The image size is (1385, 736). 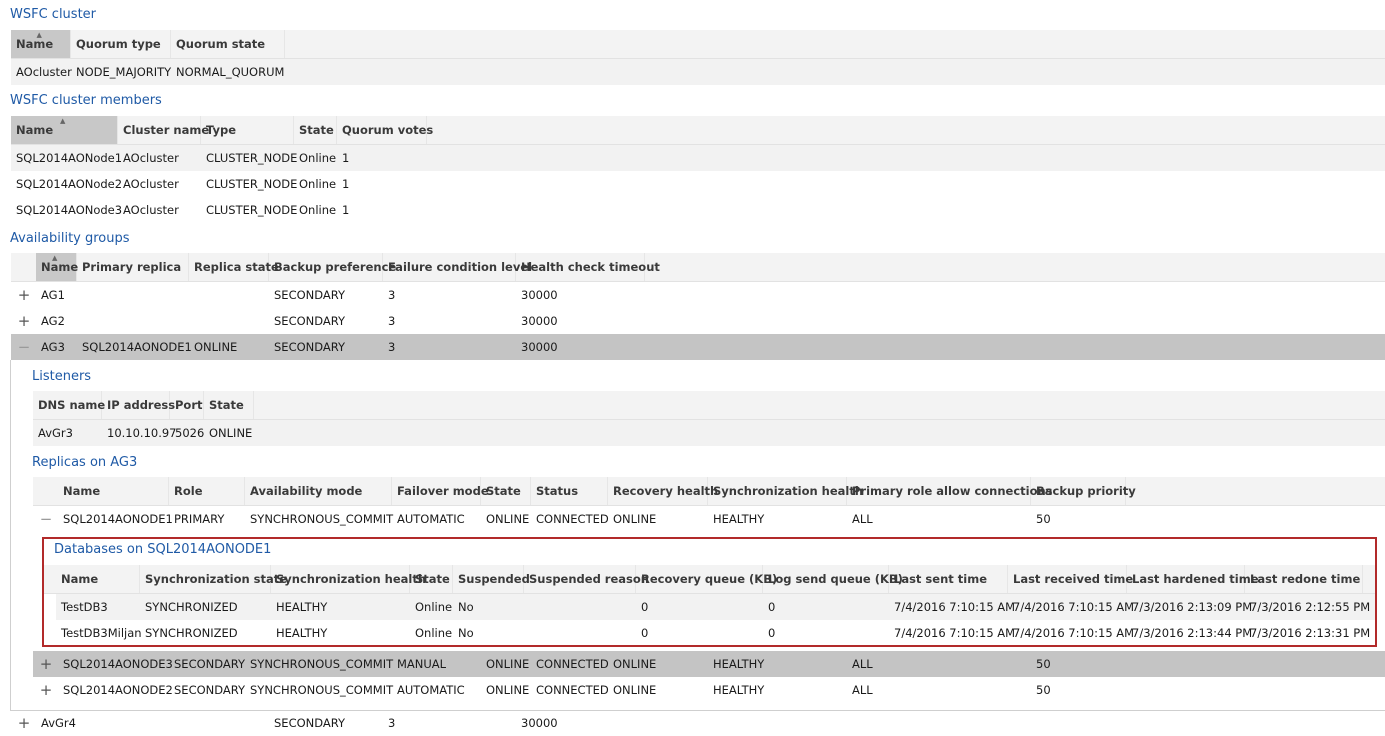 I want to click on cell-status: CONNECTED, so click(x=572, y=519).